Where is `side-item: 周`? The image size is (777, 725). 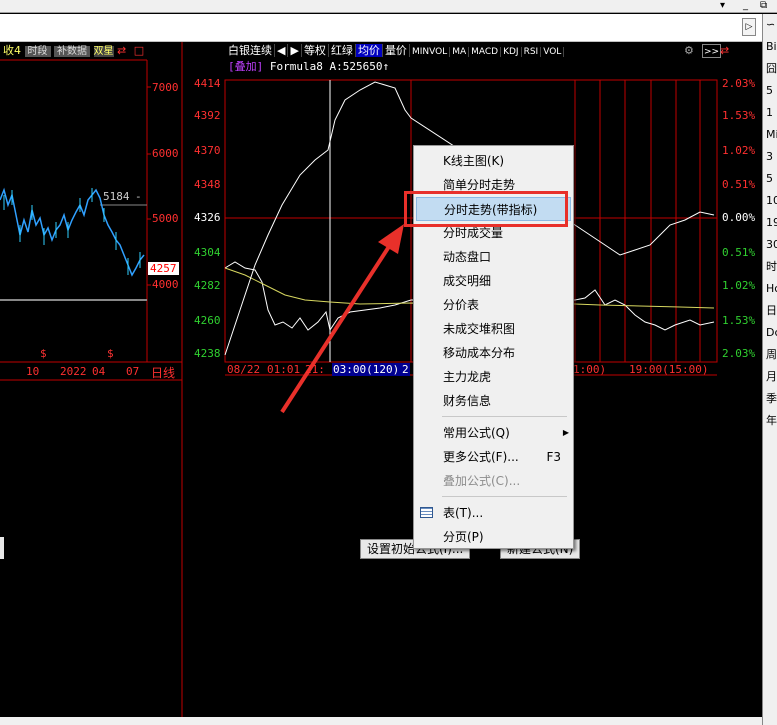
side-item: 周 is located at coordinates (770, 355).